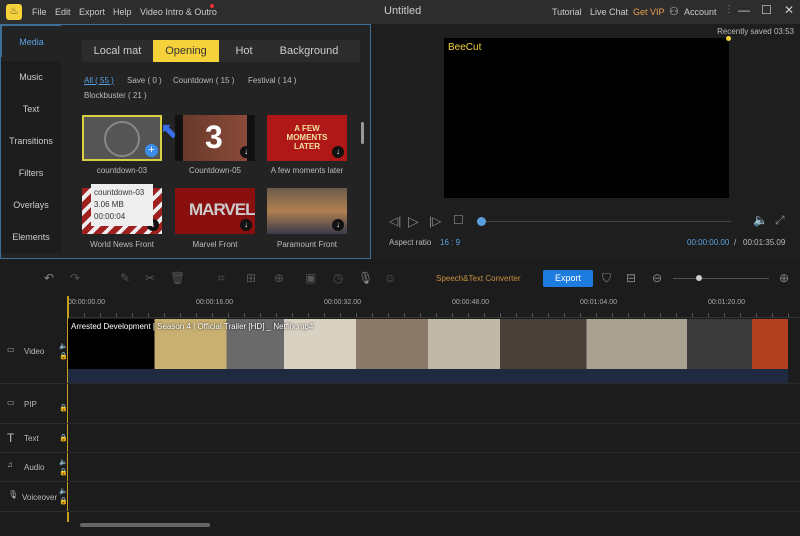  What do you see at coordinates (760, 220) in the screenshot?
I see `volume-icon: 🔈` at bounding box center [760, 220].